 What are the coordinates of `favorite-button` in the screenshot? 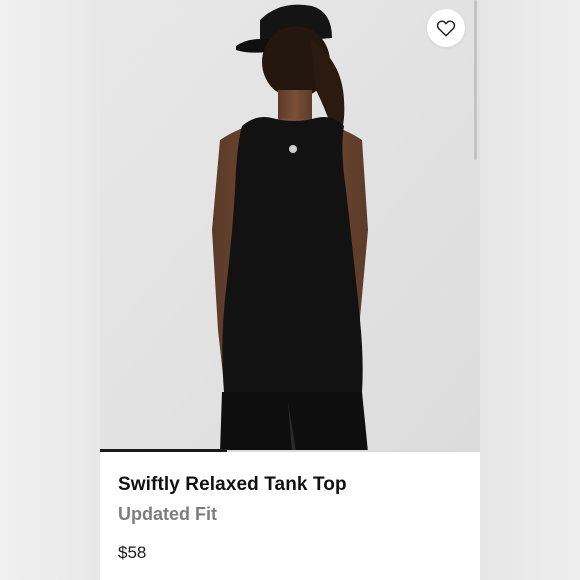 It's located at (446, 28).